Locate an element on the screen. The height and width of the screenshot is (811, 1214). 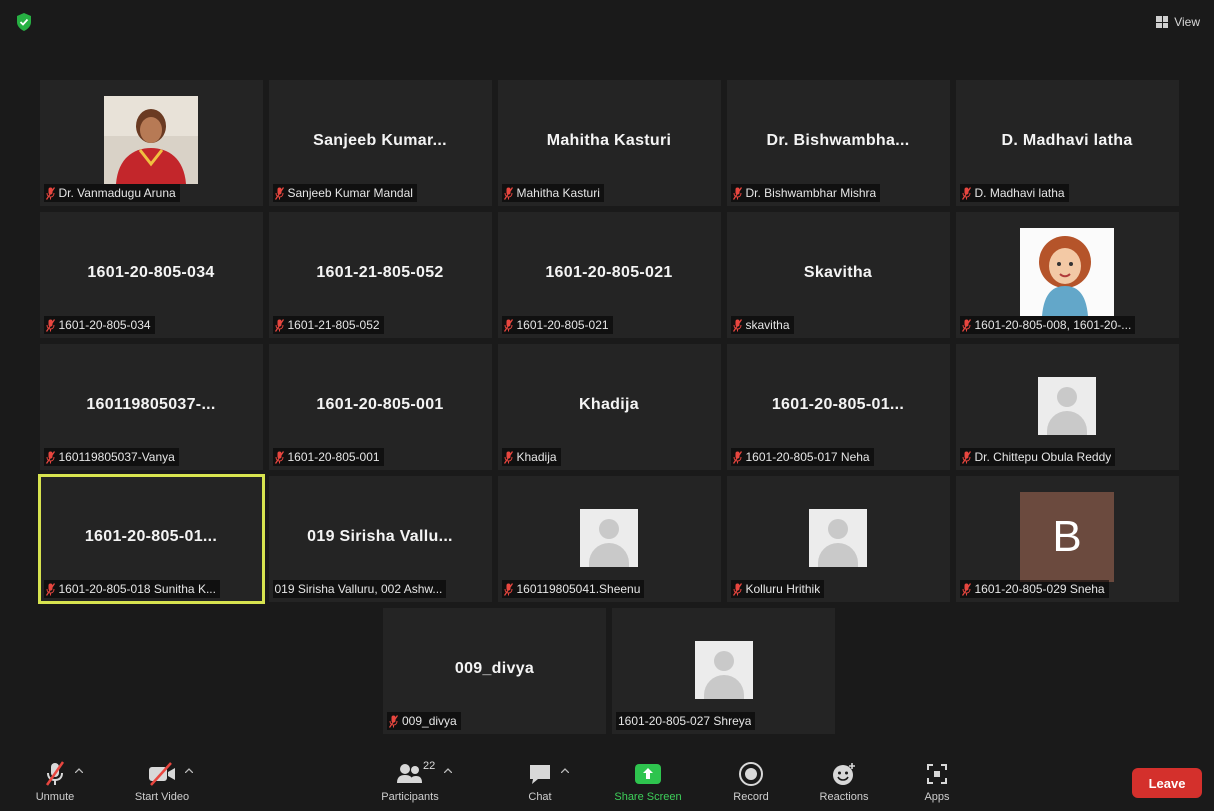
participant-tile: 160119805041.Sheenu is located at coordinates (609, 539).